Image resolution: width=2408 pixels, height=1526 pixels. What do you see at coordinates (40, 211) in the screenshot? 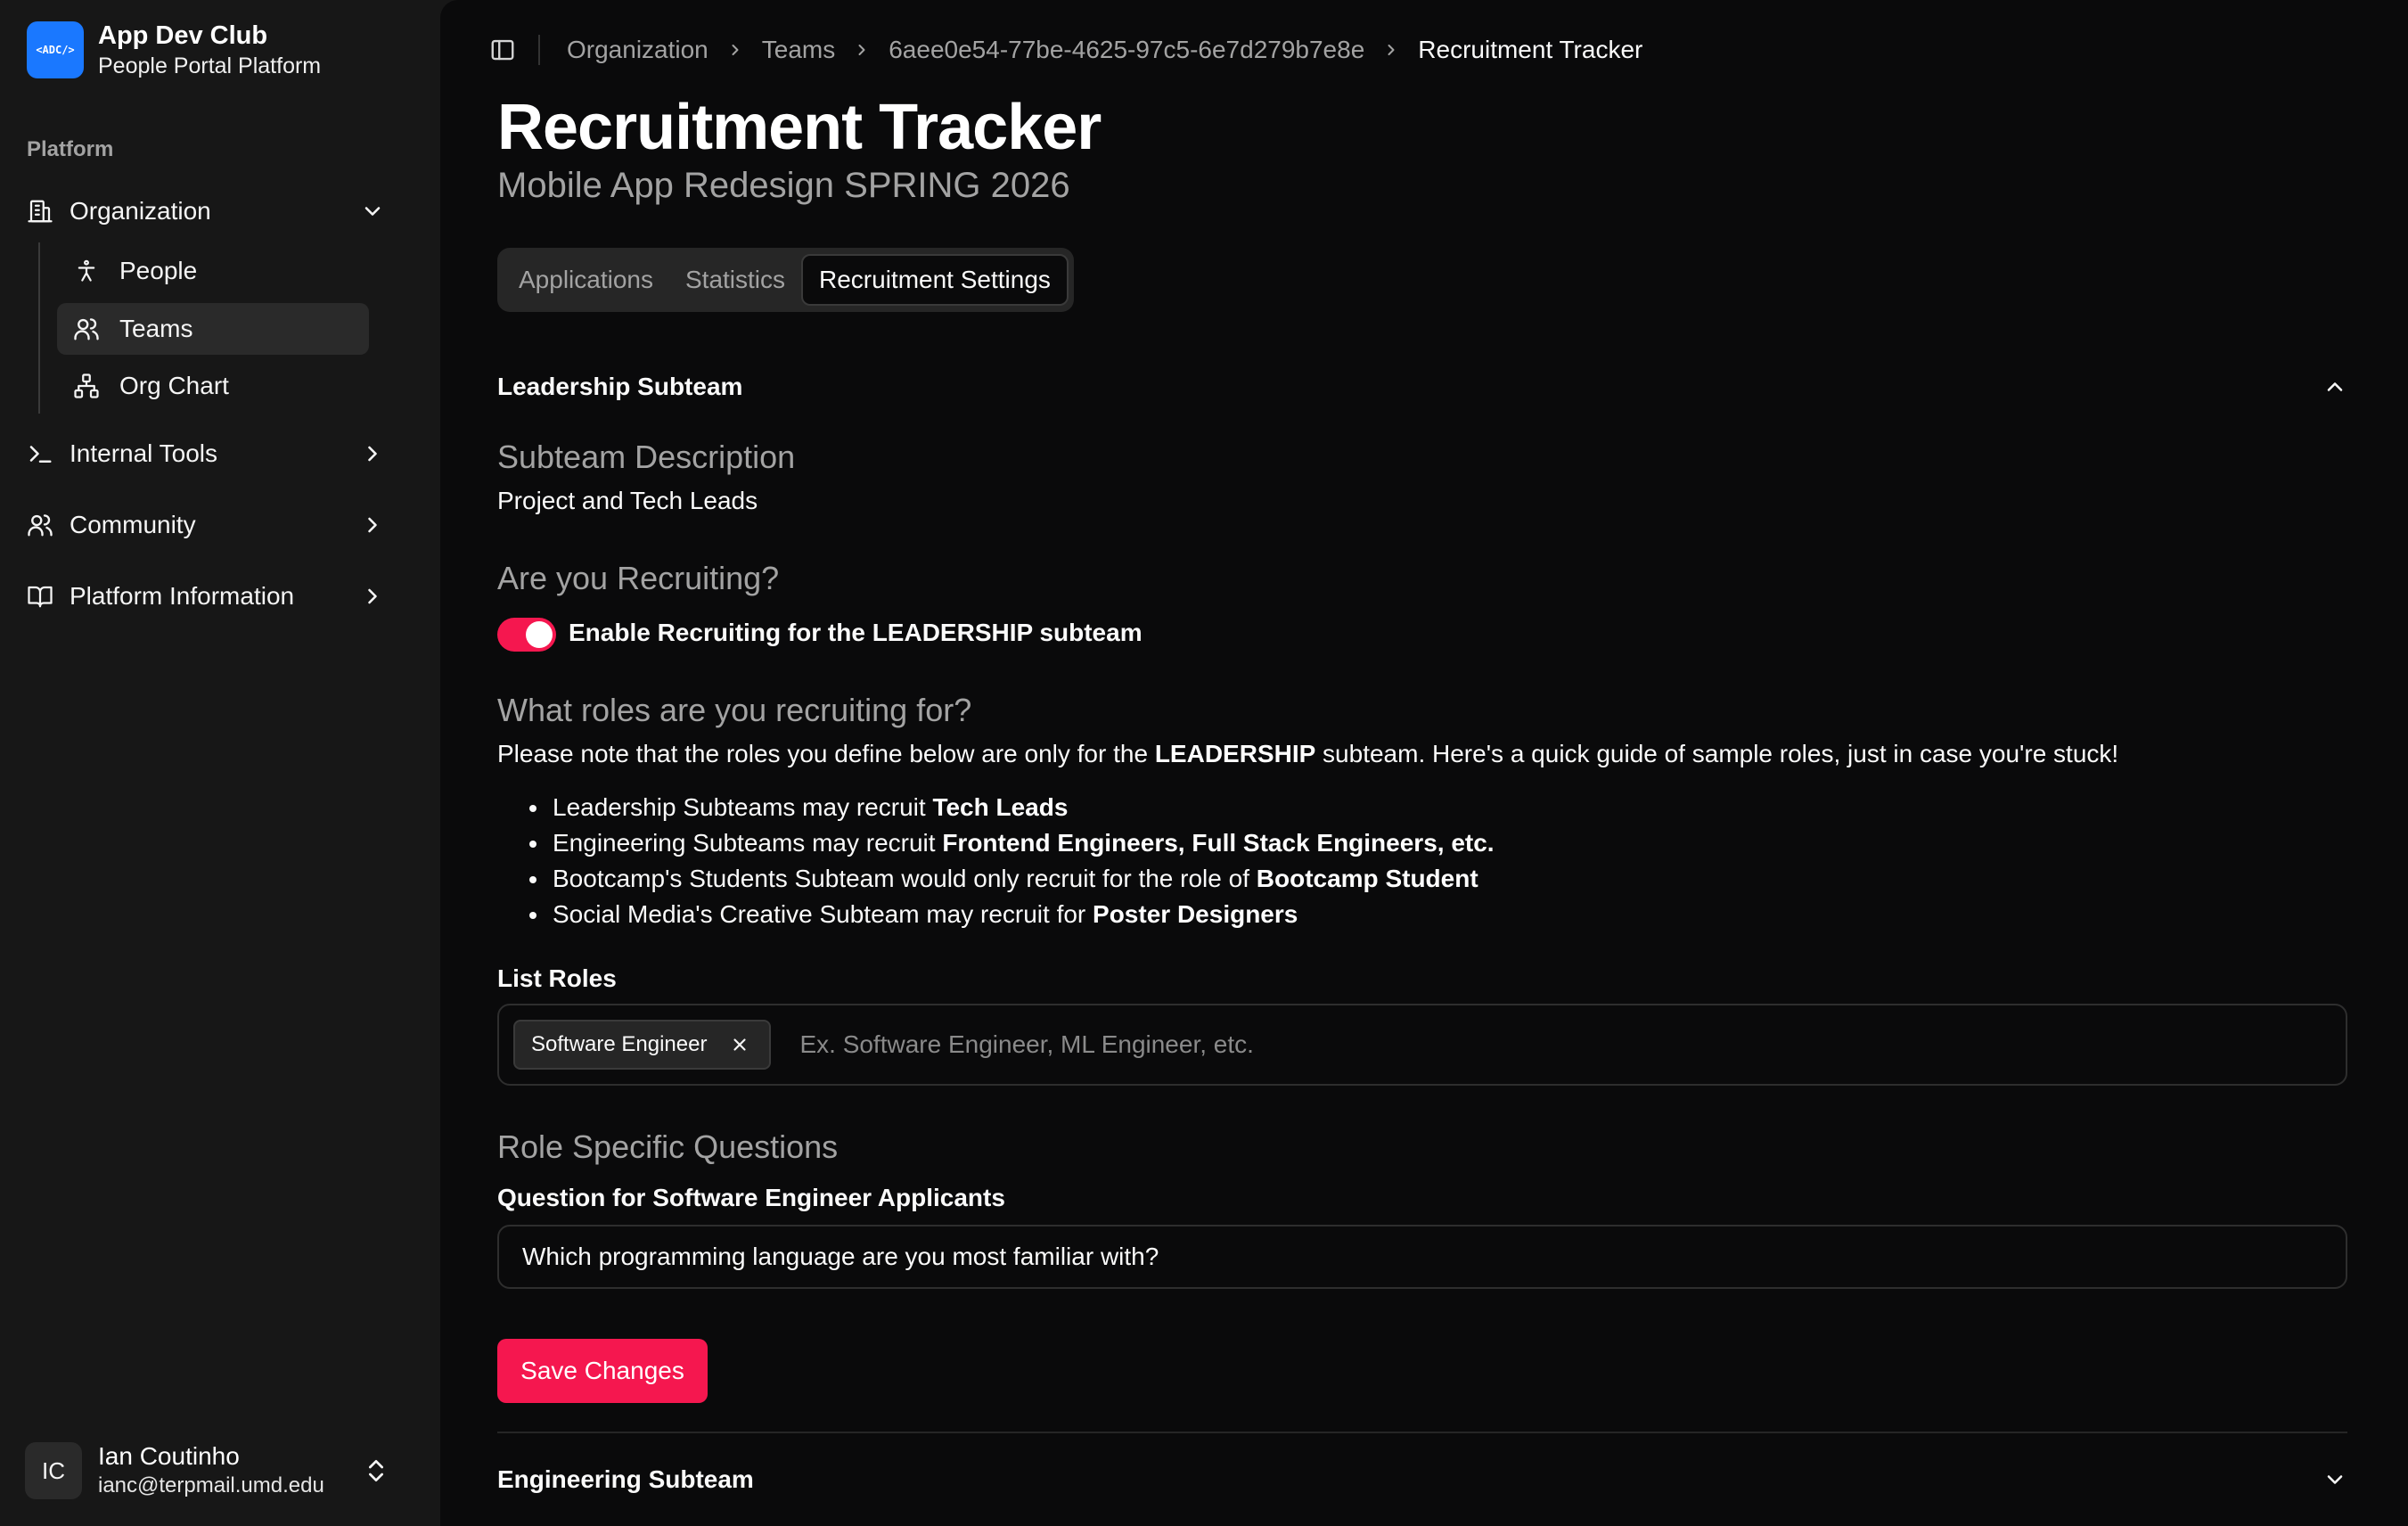
I see `building-icon` at bounding box center [40, 211].